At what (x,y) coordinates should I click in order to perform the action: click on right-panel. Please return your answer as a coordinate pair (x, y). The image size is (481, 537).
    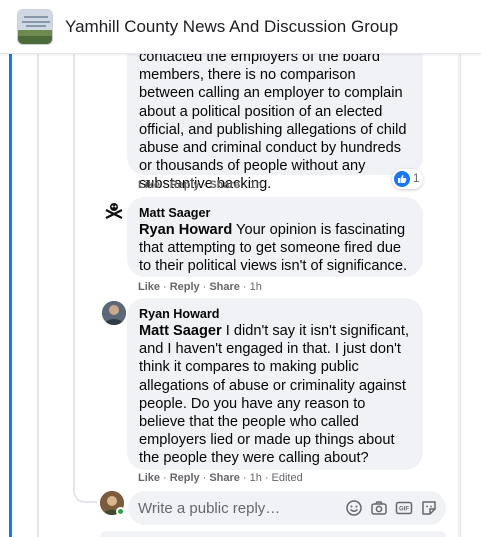
    Looking at the image, I should click on (469, 295).